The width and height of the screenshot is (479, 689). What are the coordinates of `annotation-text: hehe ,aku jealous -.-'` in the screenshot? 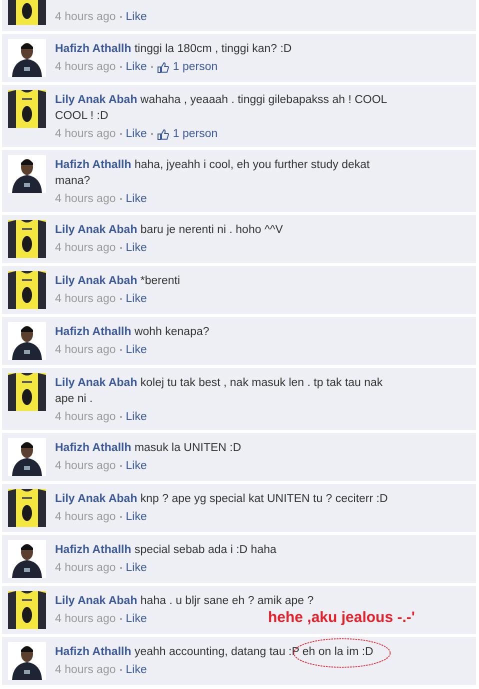 It's located at (341, 617).